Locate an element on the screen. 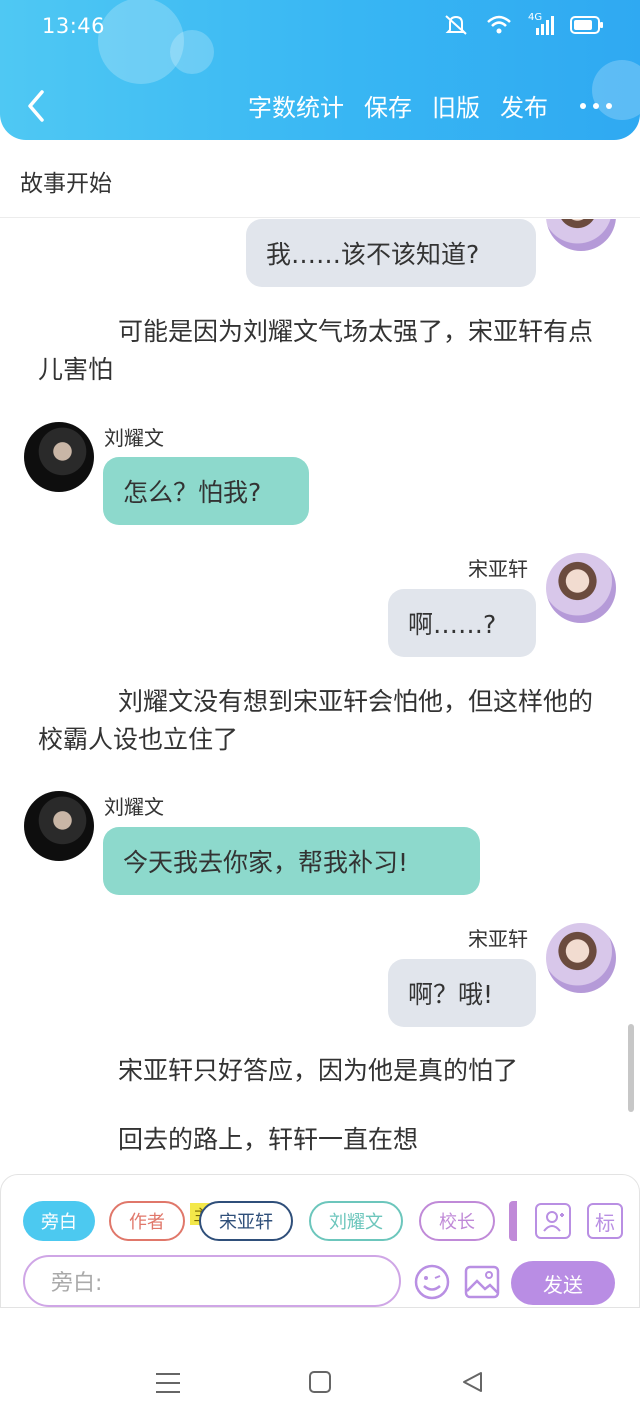 The width and height of the screenshot is (640, 1422). status-time: 13:46 is located at coordinates (74, 26).